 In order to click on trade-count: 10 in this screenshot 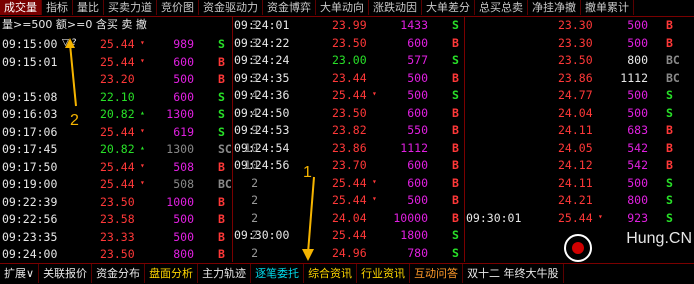, I will do `click(251, 165)`.